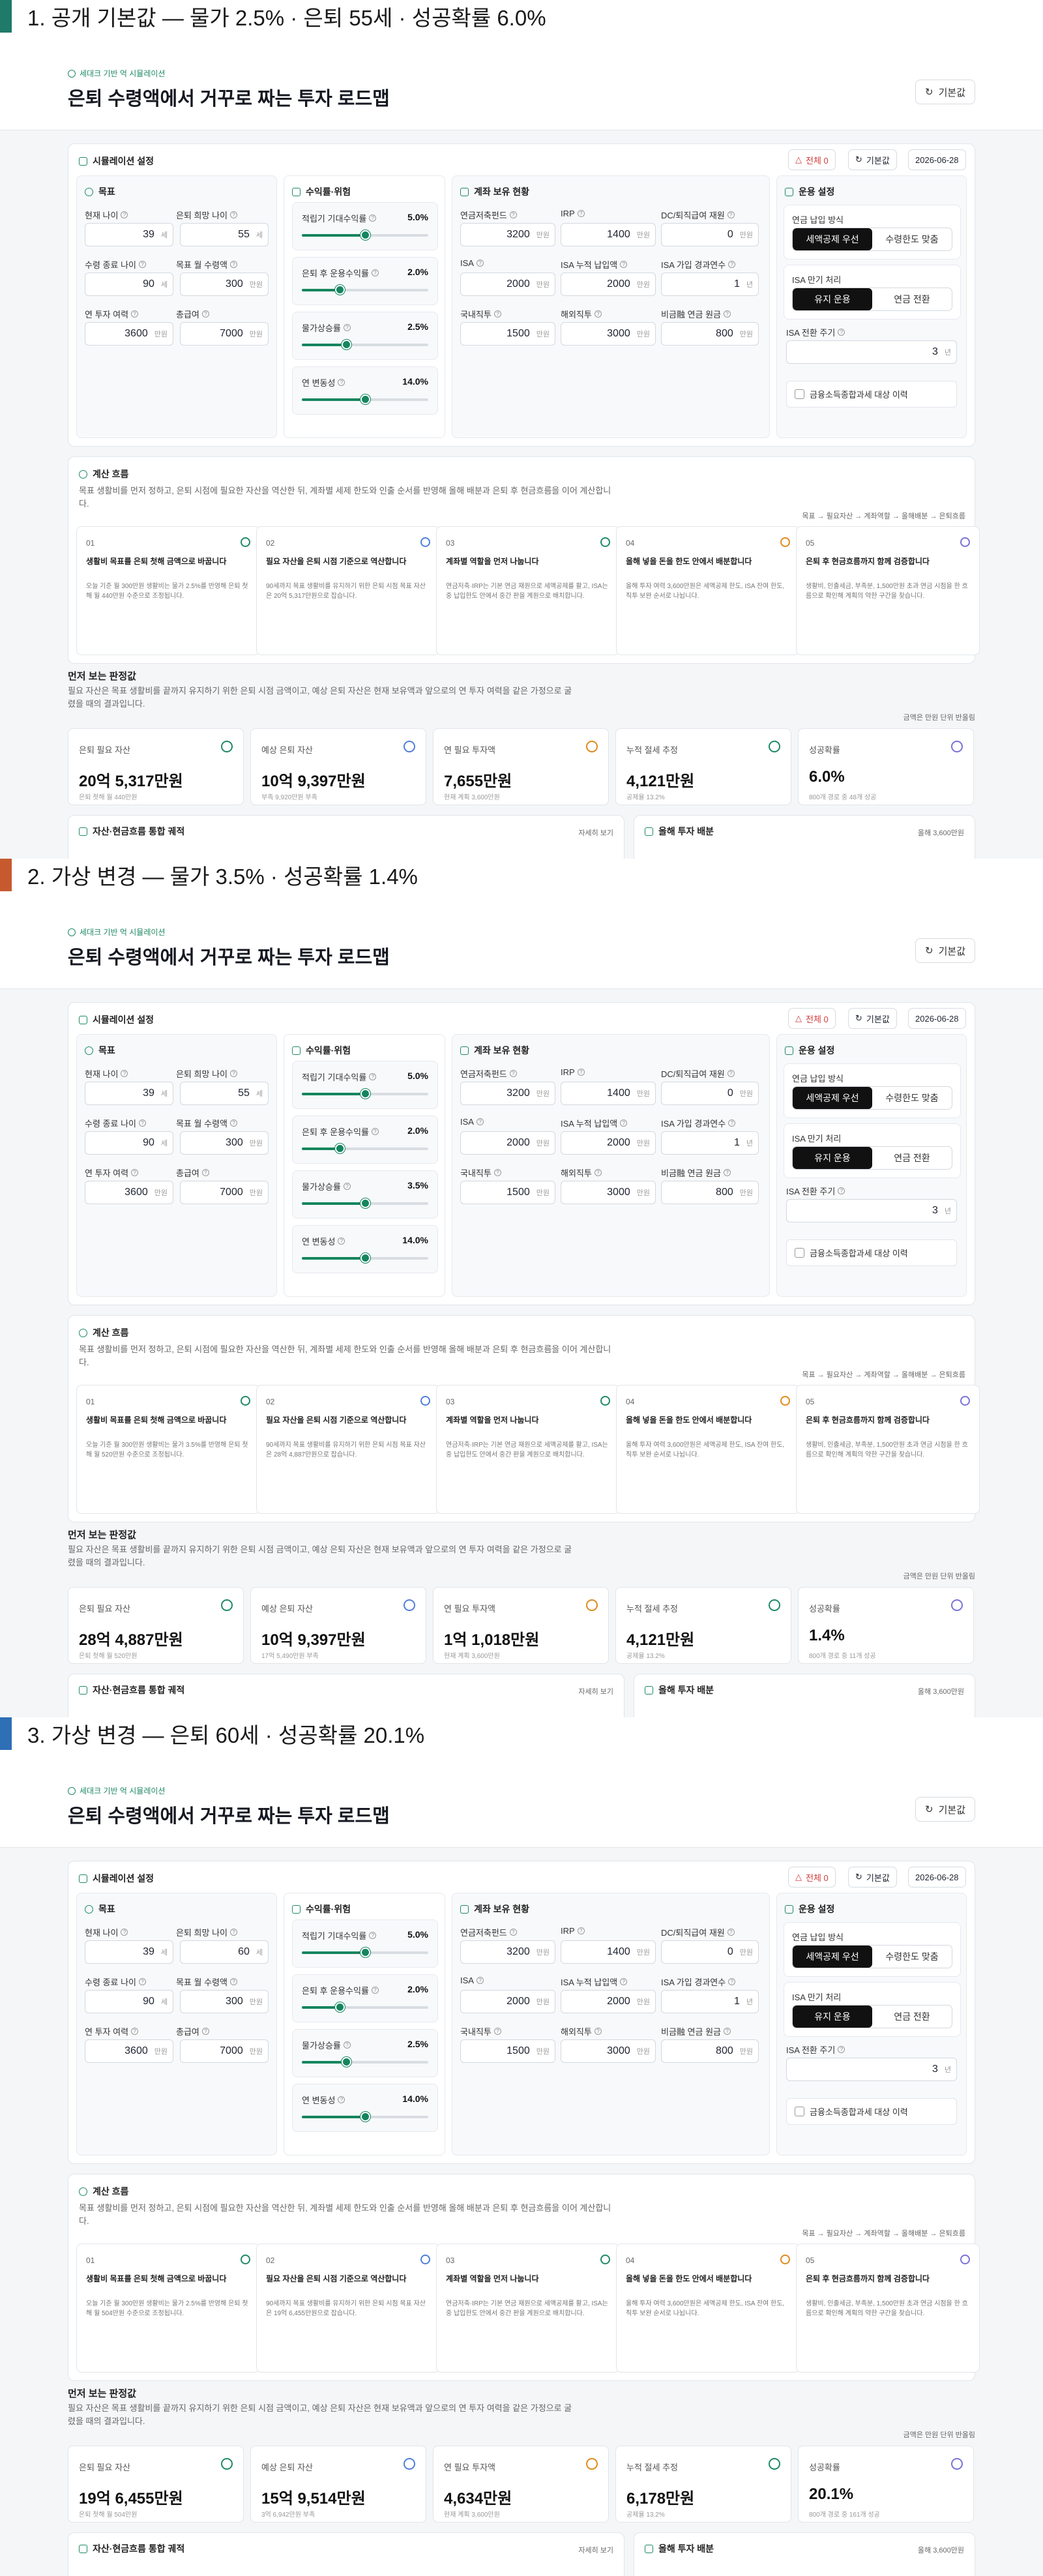 The height and width of the screenshot is (2576, 1043). What do you see at coordinates (365, 344) in the screenshot?
I see `slider-r3` at bounding box center [365, 344].